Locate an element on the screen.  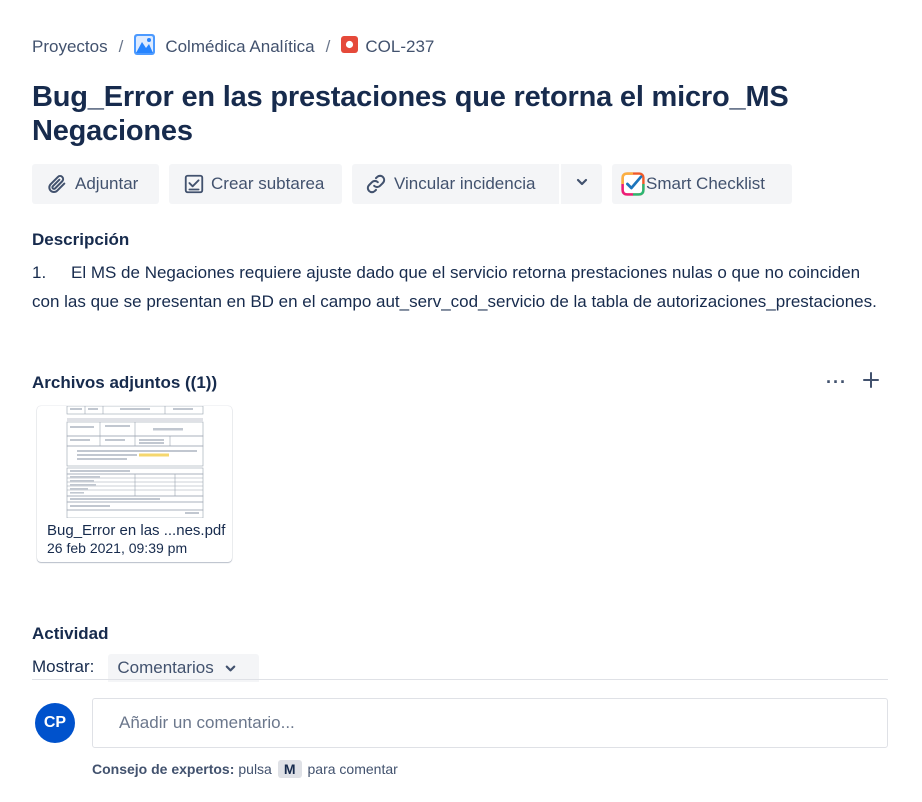
smart-checklist-label: Smart Checklist is located at coordinates (706, 183).